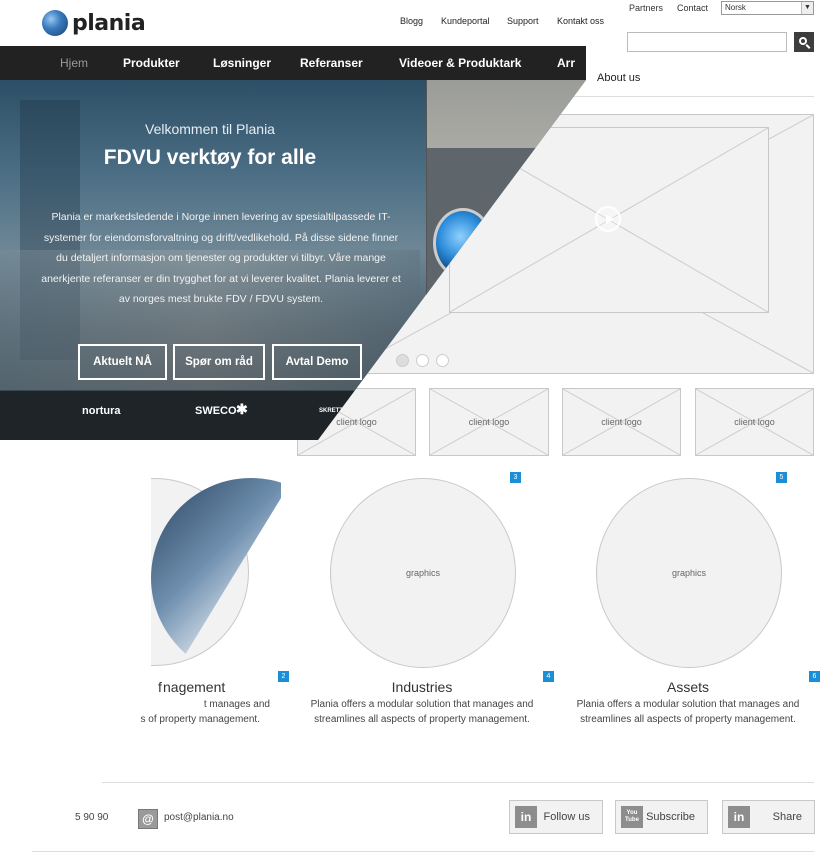  I want to click on plania-logo: plania, so click(97, 23).